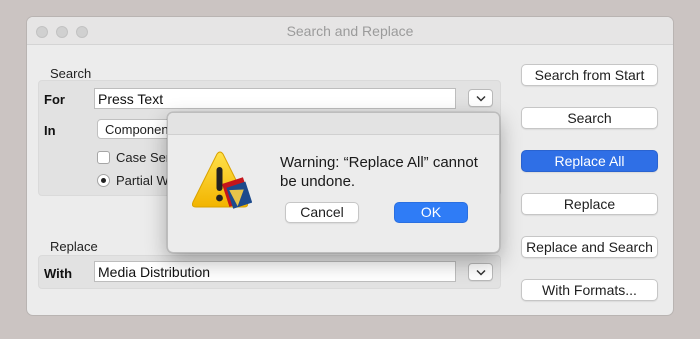  Describe the element at coordinates (142, 180) in the screenshot. I see `partial-word-label: Partial W` at that location.